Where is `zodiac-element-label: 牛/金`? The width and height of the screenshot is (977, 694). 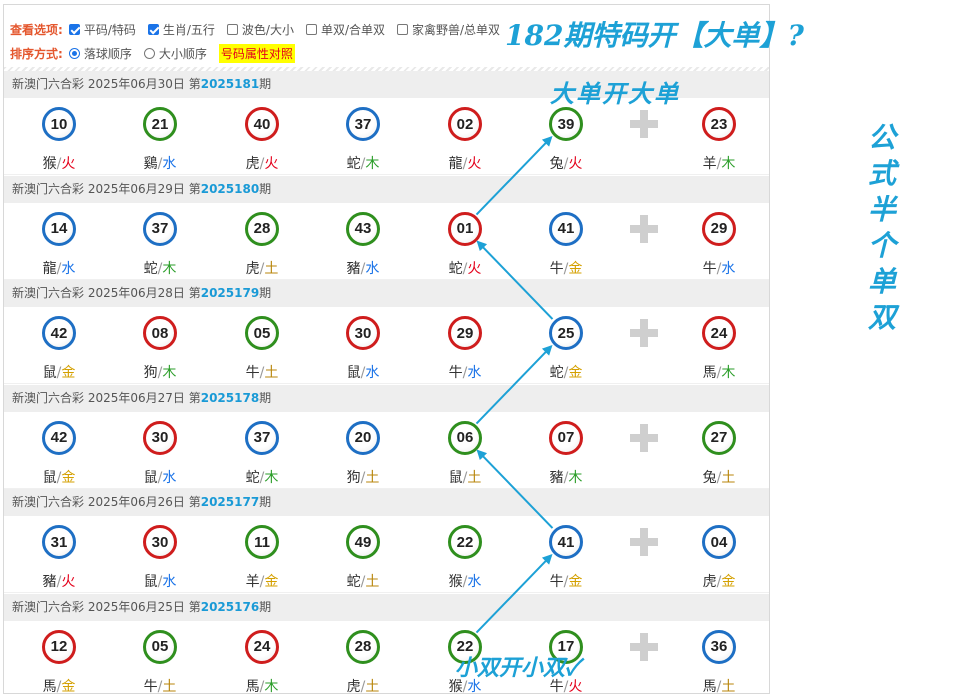 zodiac-element-label: 牛/金 is located at coordinates (566, 581).